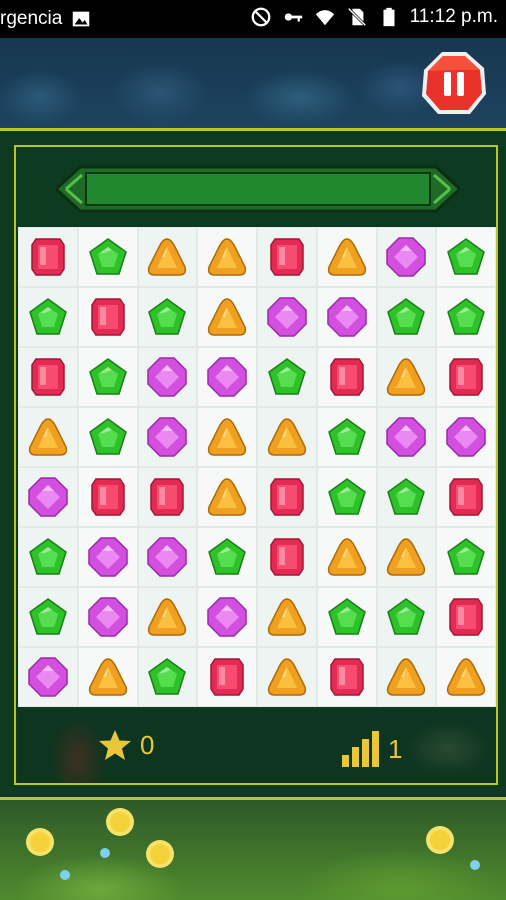 The width and height of the screenshot is (506, 900). Describe the element at coordinates (46, 19) in the screenshot. I see `status-left: rgencia` at that location.